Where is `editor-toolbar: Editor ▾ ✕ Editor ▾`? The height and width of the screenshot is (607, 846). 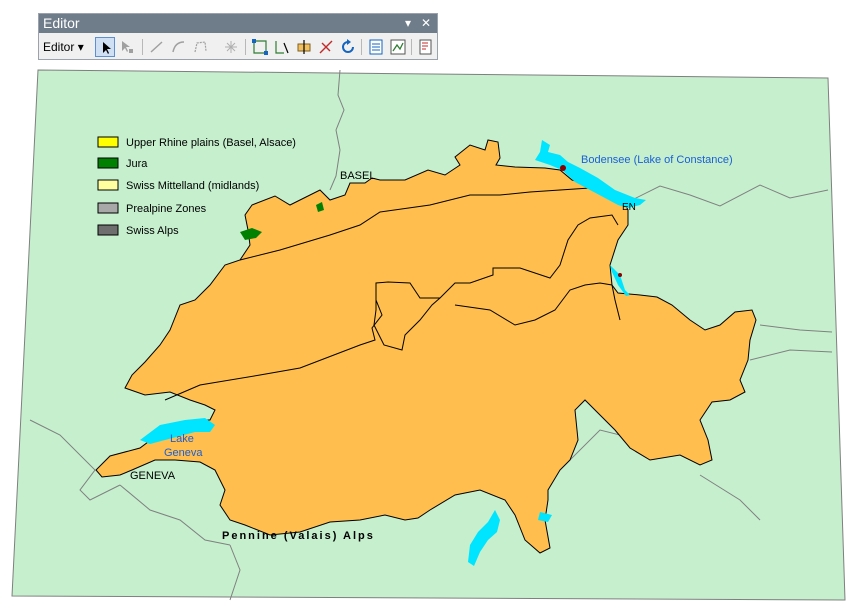
editor-toolbar: Editor ▾ ✕ Editor ▾ is located at coordinates (238, 36).